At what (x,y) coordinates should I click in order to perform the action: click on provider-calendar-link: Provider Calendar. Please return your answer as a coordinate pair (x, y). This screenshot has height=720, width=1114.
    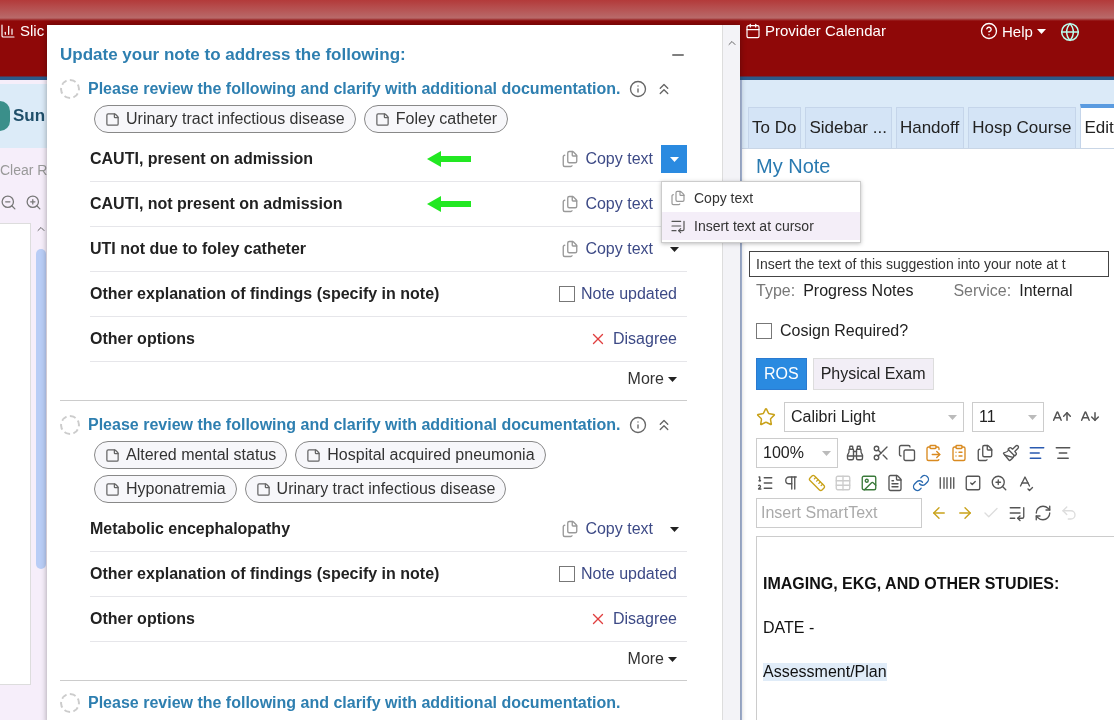
    Looking at the image, I should click on (825, 30).